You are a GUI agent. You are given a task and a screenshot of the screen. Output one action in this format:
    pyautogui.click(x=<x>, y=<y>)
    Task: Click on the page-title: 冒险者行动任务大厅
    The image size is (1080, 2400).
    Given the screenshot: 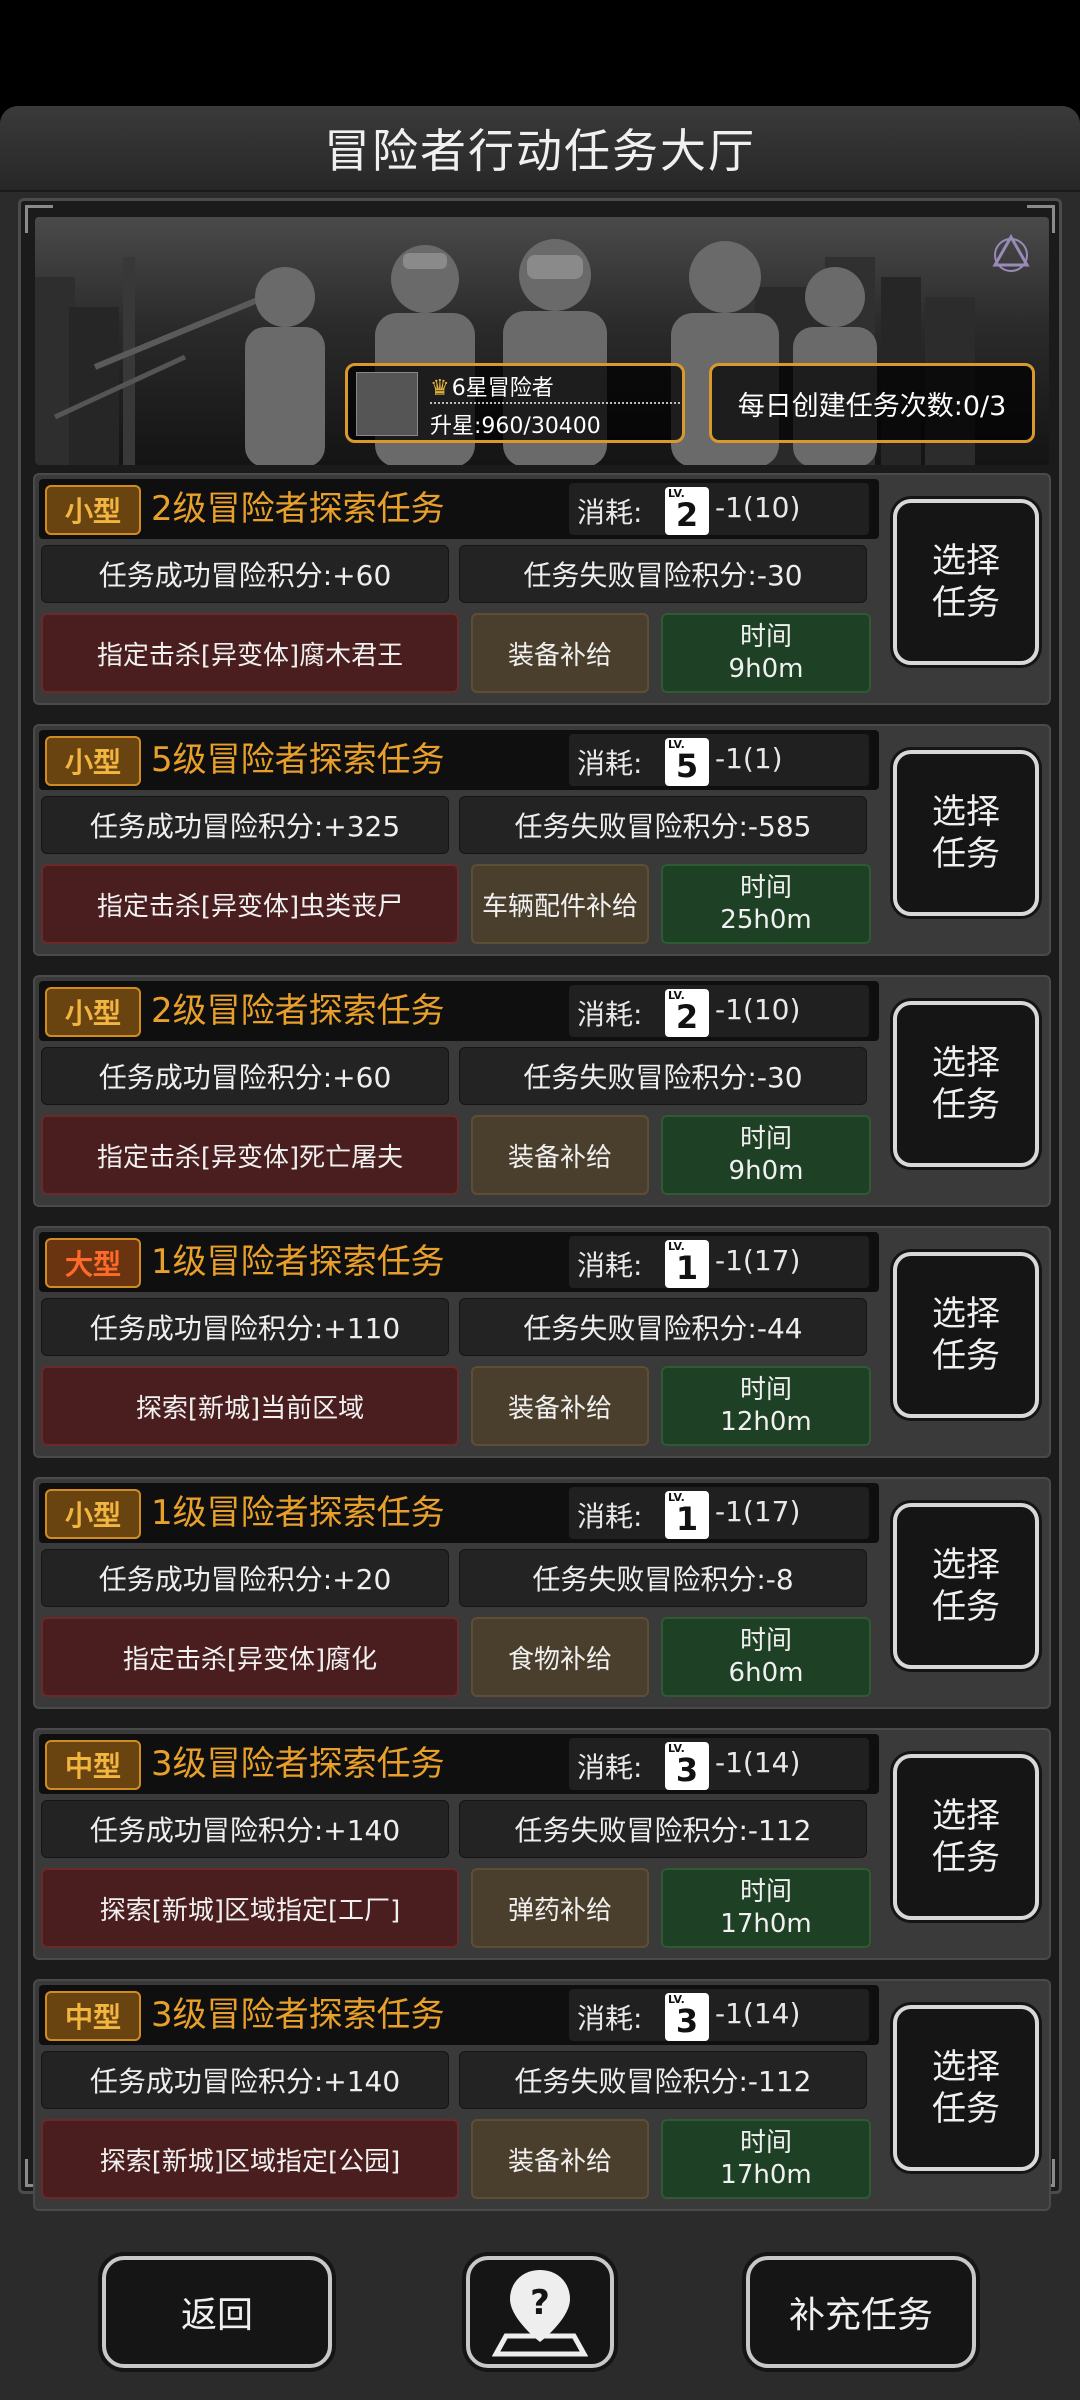 What is the action you would take?
    pyautogui.click(x=540, y=151)
    